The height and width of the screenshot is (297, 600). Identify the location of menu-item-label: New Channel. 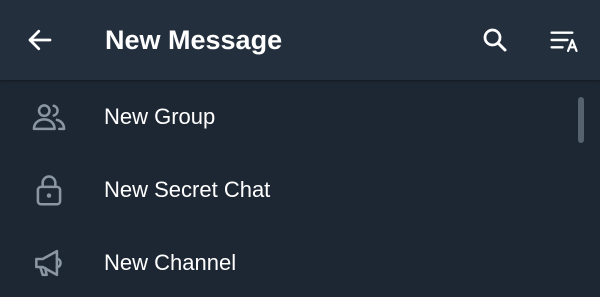
(170, 262).